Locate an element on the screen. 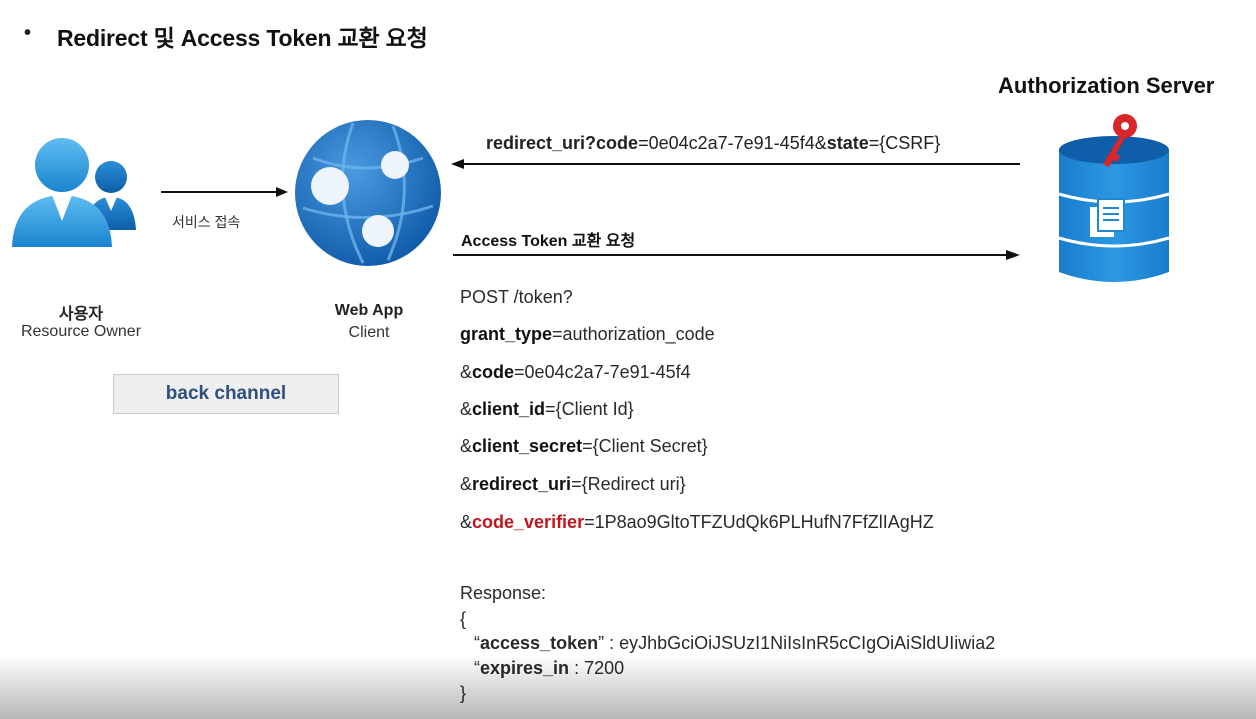  webapp-role: Client is located at coordinates (369, 332).